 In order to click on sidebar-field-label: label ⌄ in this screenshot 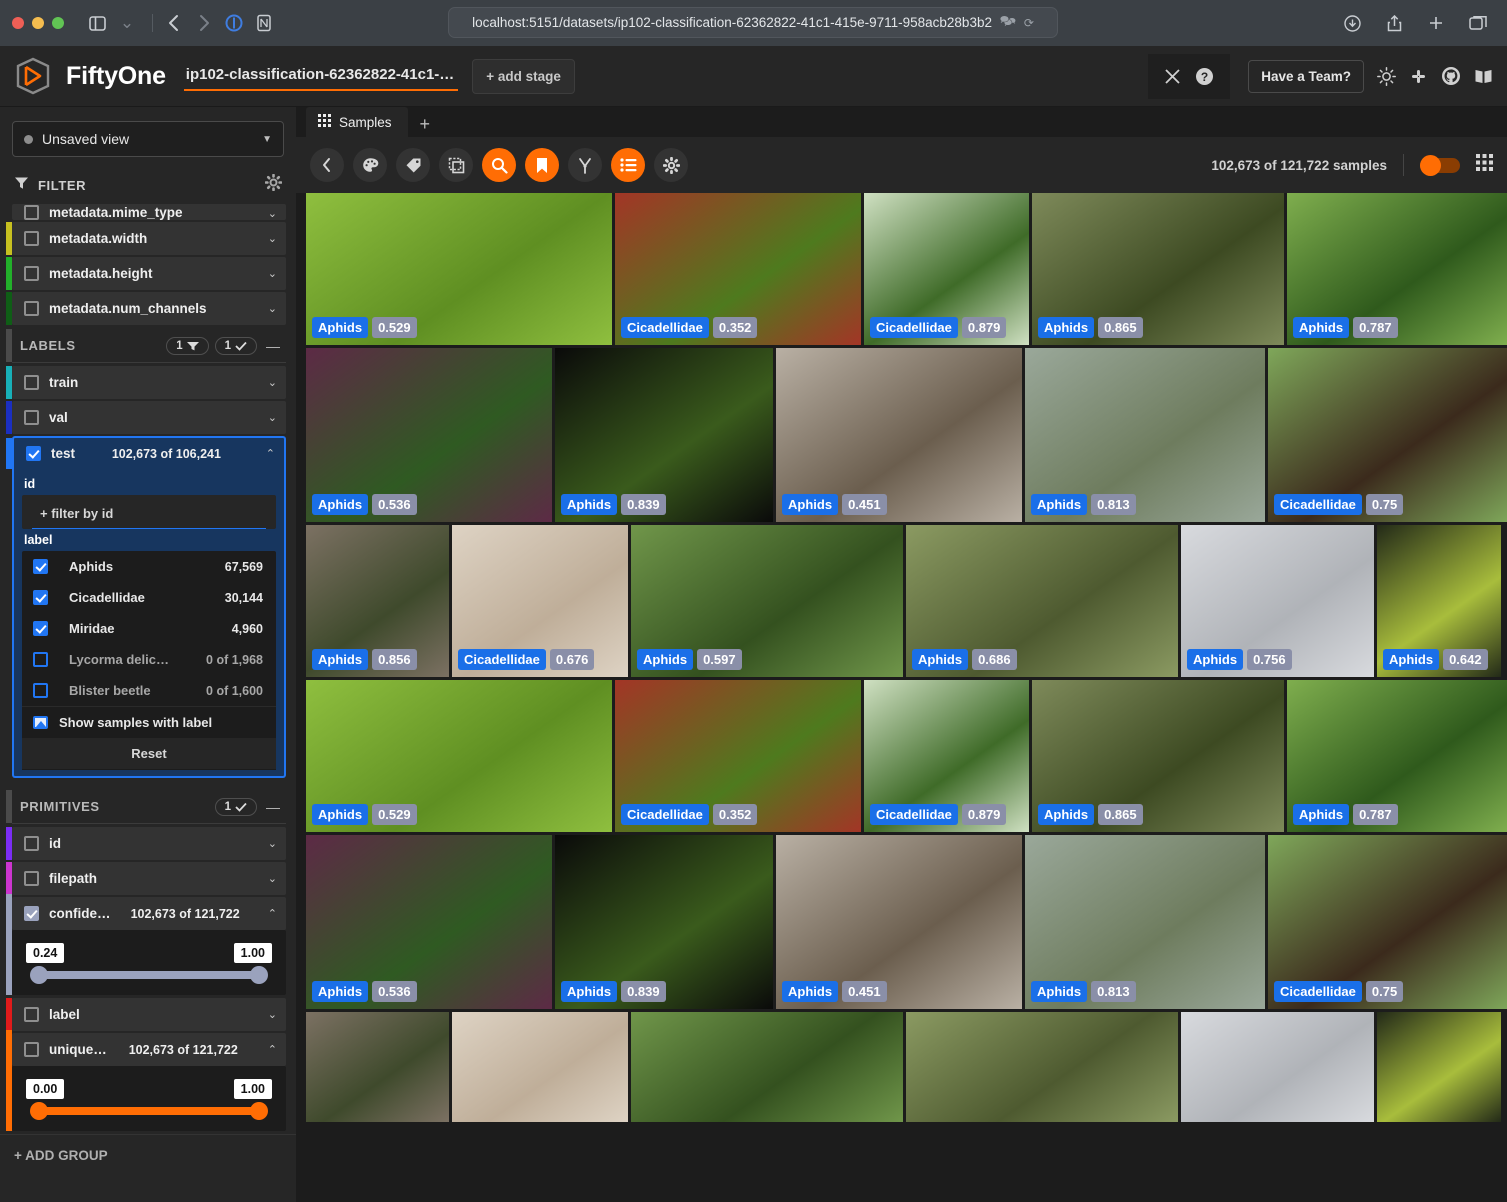, I will do `click(146, 1014)`.